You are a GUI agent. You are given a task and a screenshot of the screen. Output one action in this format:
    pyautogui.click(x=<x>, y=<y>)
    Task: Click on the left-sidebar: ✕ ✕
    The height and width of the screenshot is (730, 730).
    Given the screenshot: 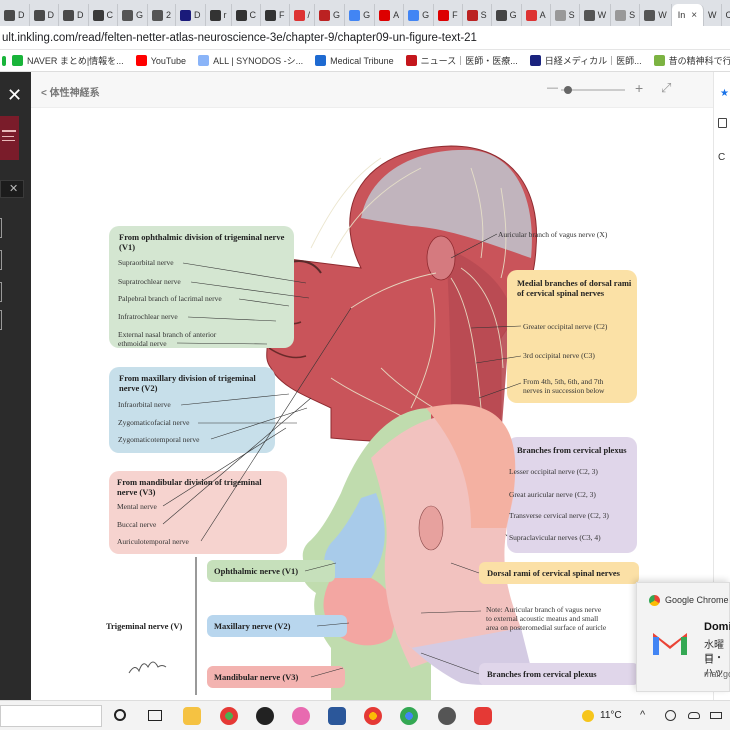 What is the action you would take?
    pyautogui.click(x=15, y=386)
    